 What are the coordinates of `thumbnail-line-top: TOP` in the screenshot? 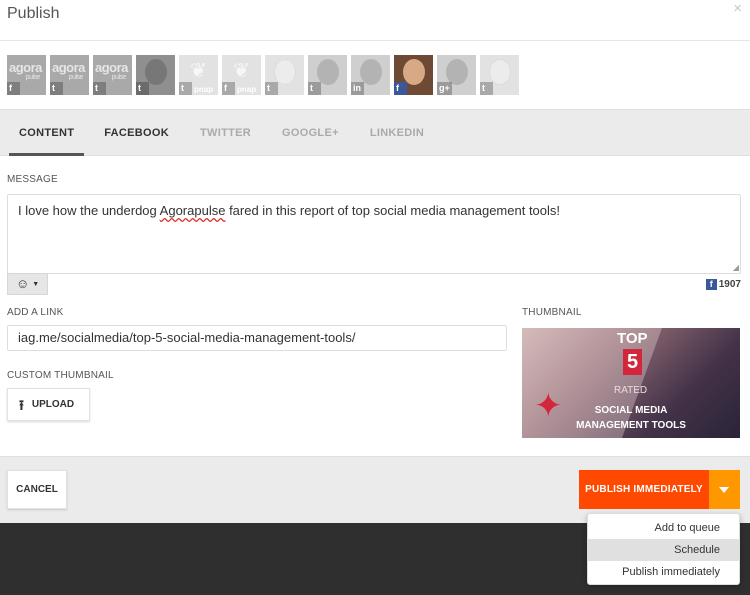 It's located at (632, 338).